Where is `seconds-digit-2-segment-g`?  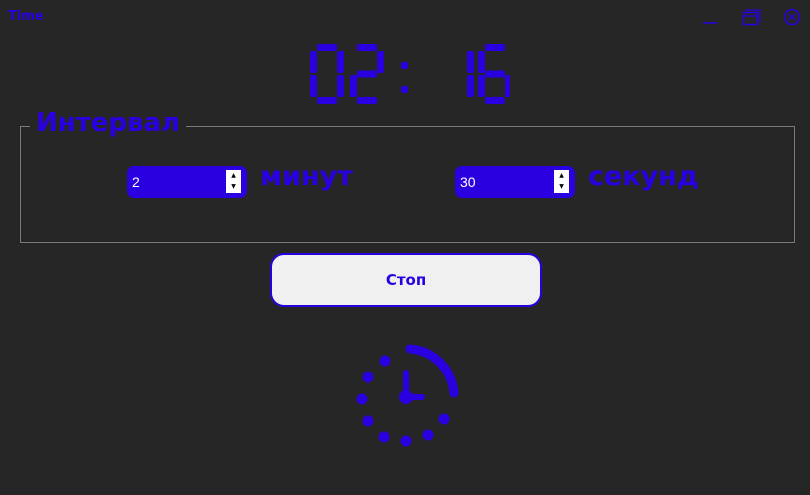
seconds-digit-2-segment-g is located at coordinates (495, 74).